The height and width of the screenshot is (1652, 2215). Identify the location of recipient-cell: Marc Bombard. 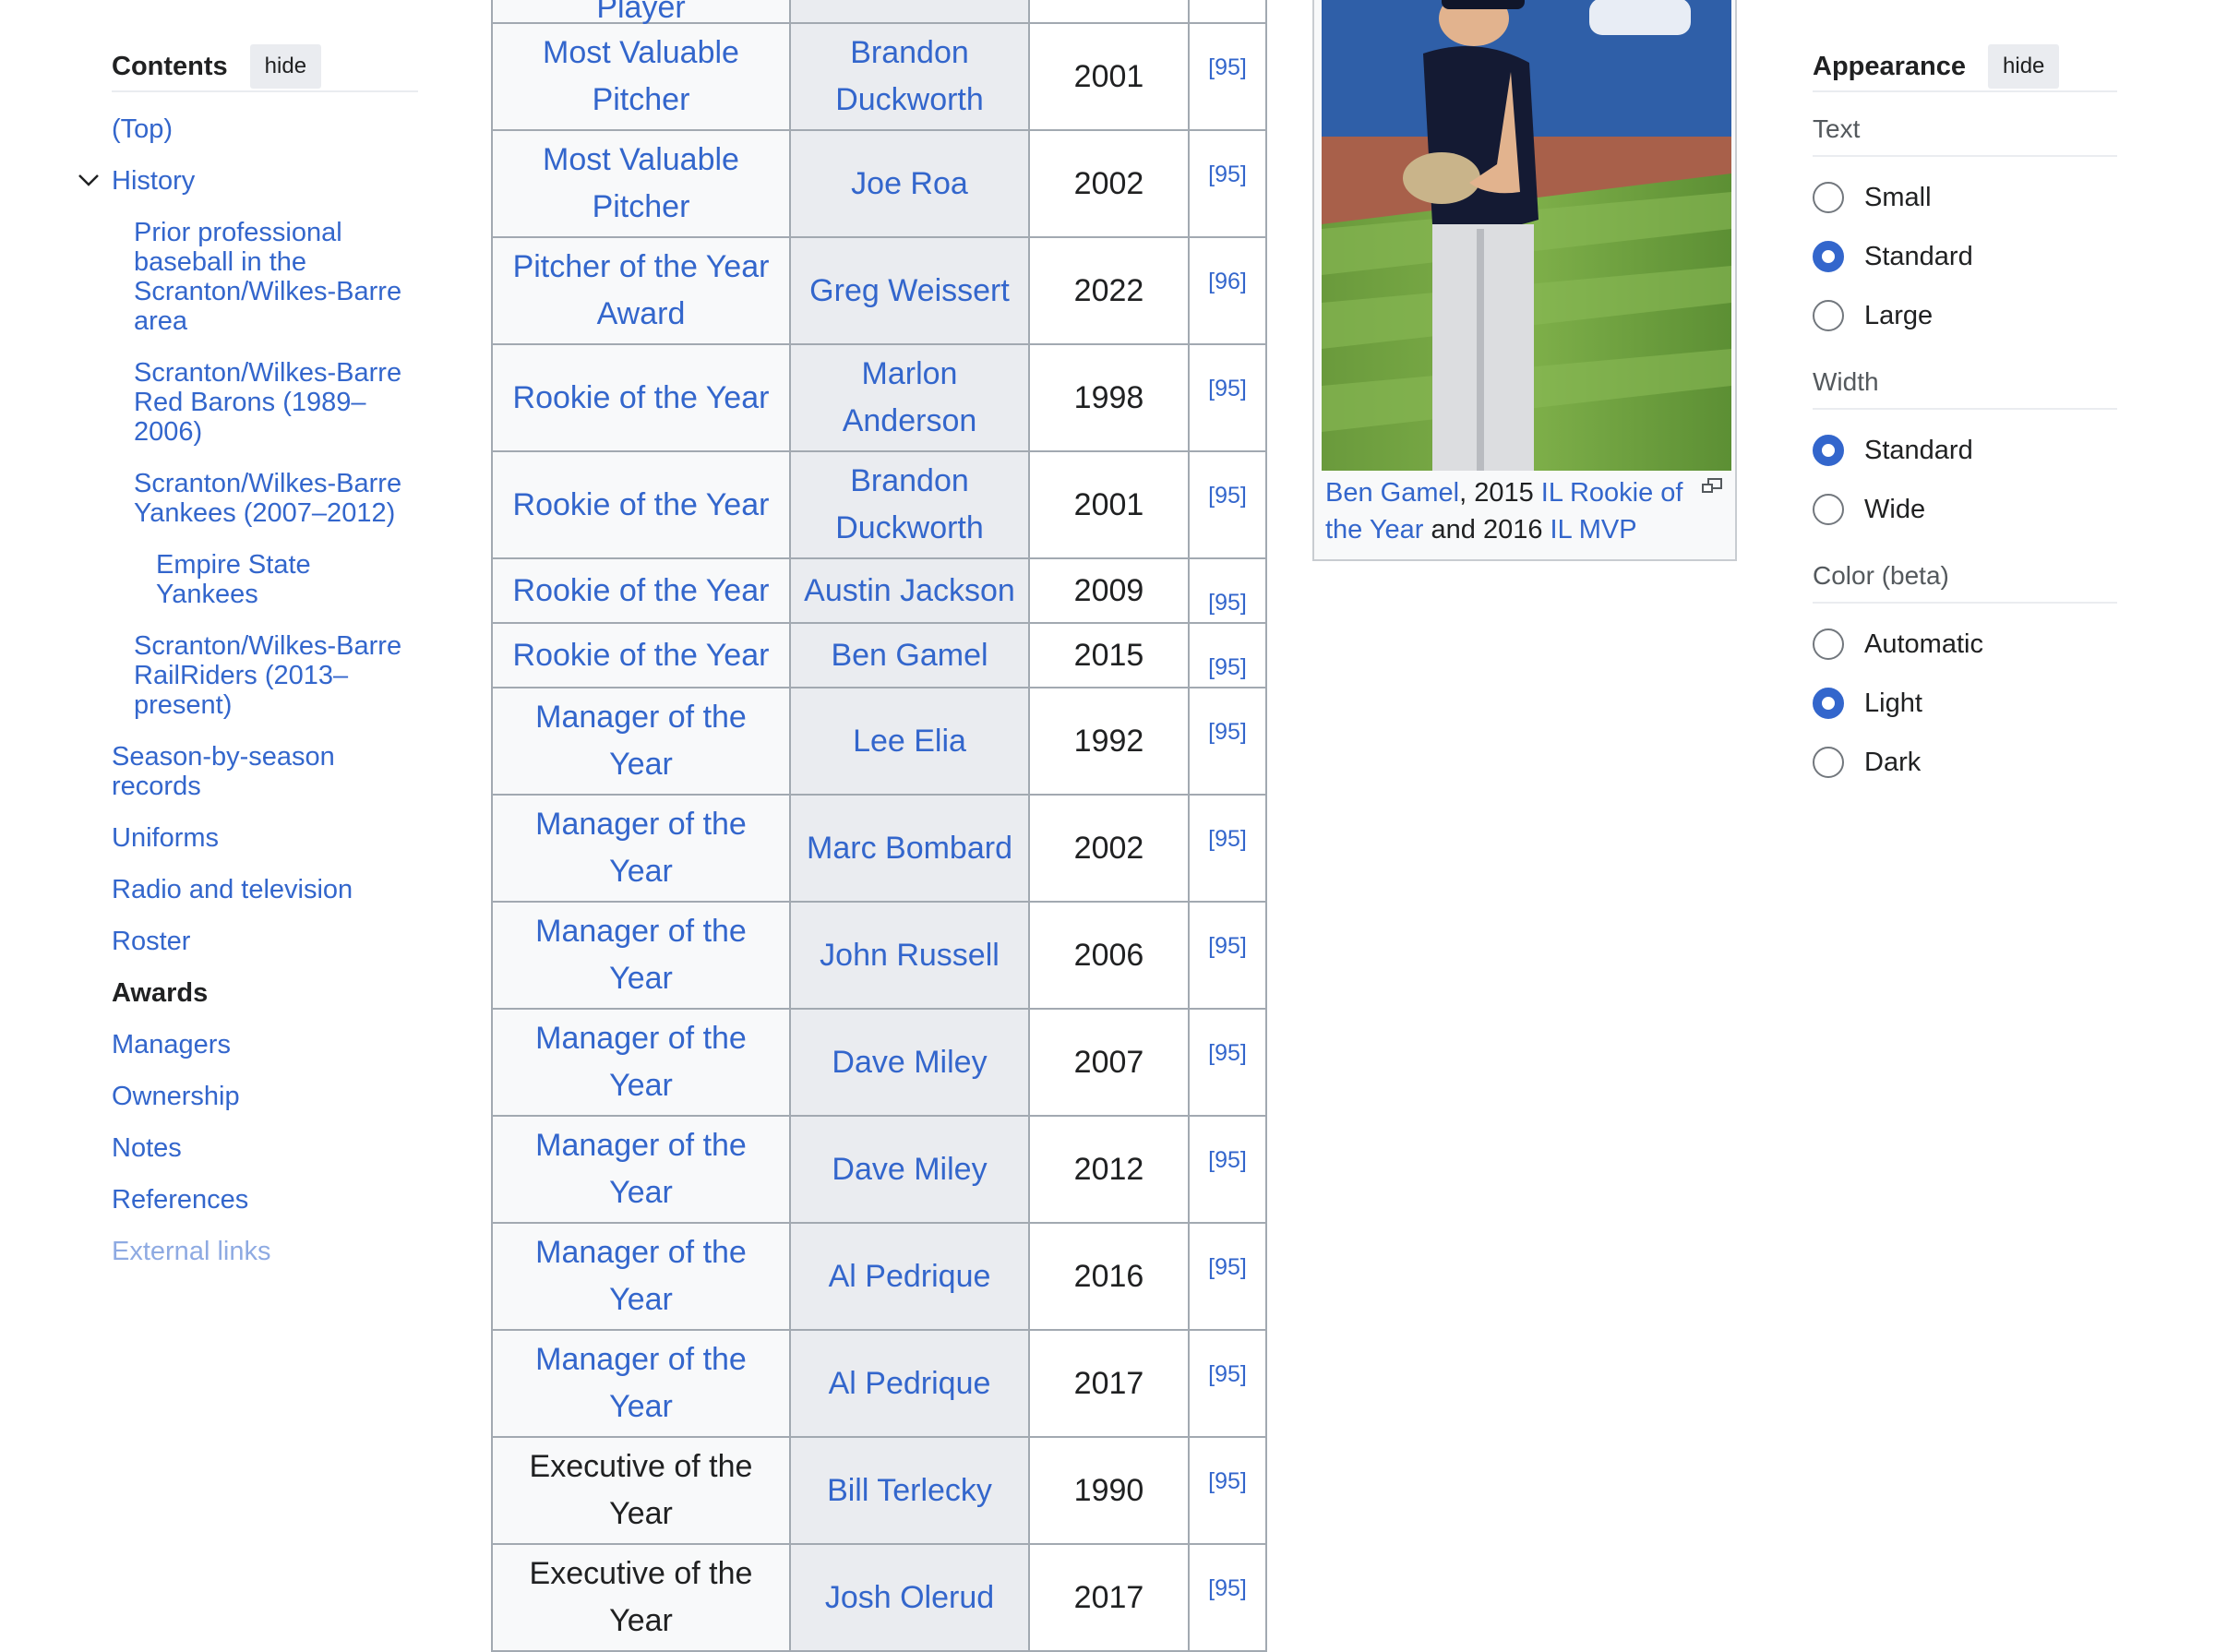
(910, 849).